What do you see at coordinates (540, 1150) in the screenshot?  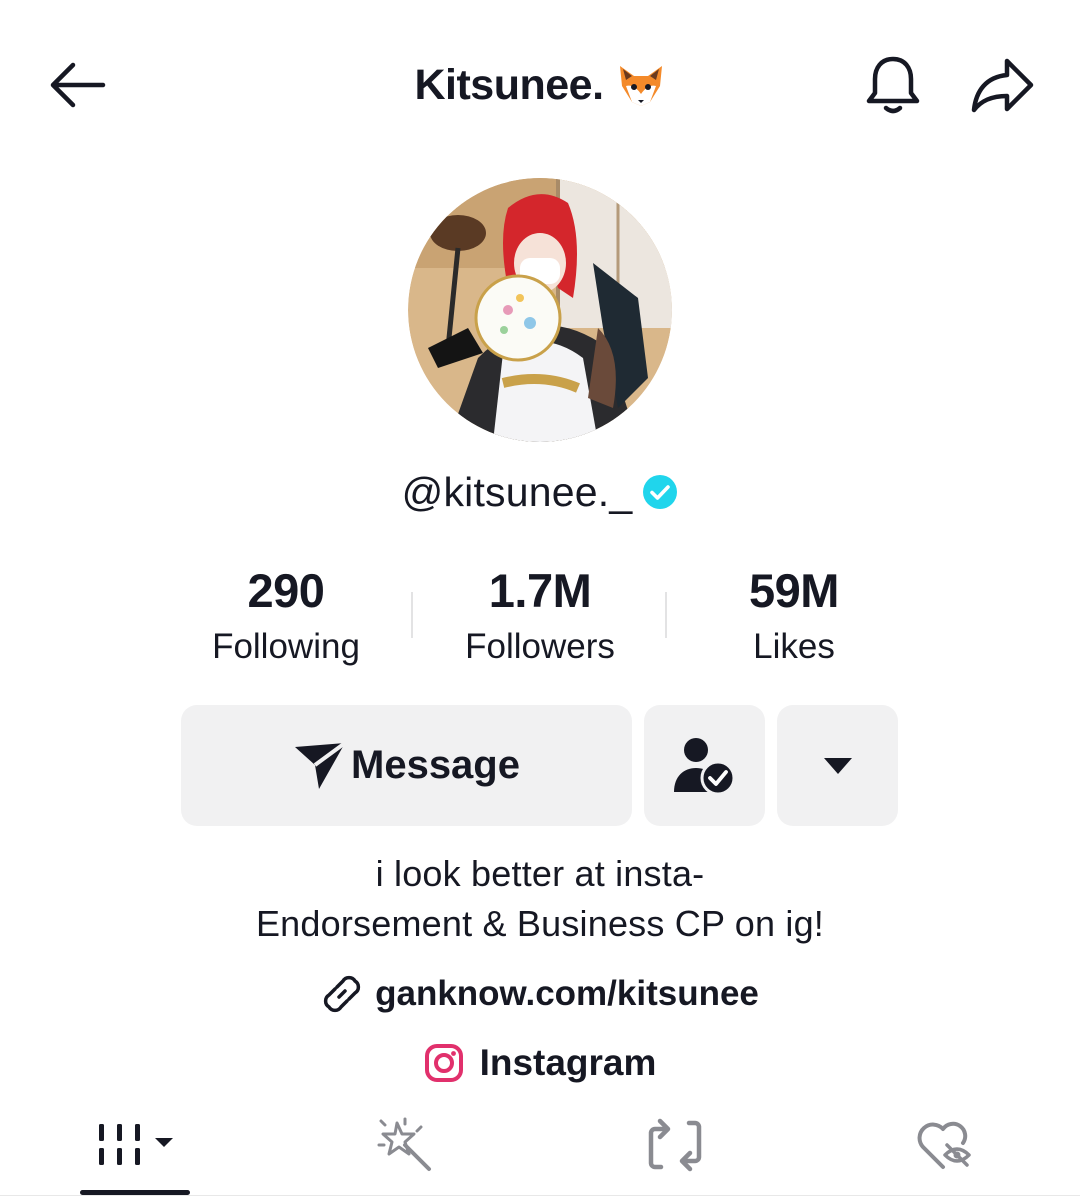 I see `profile-tab-bar` at bounding box center [540, 1150].